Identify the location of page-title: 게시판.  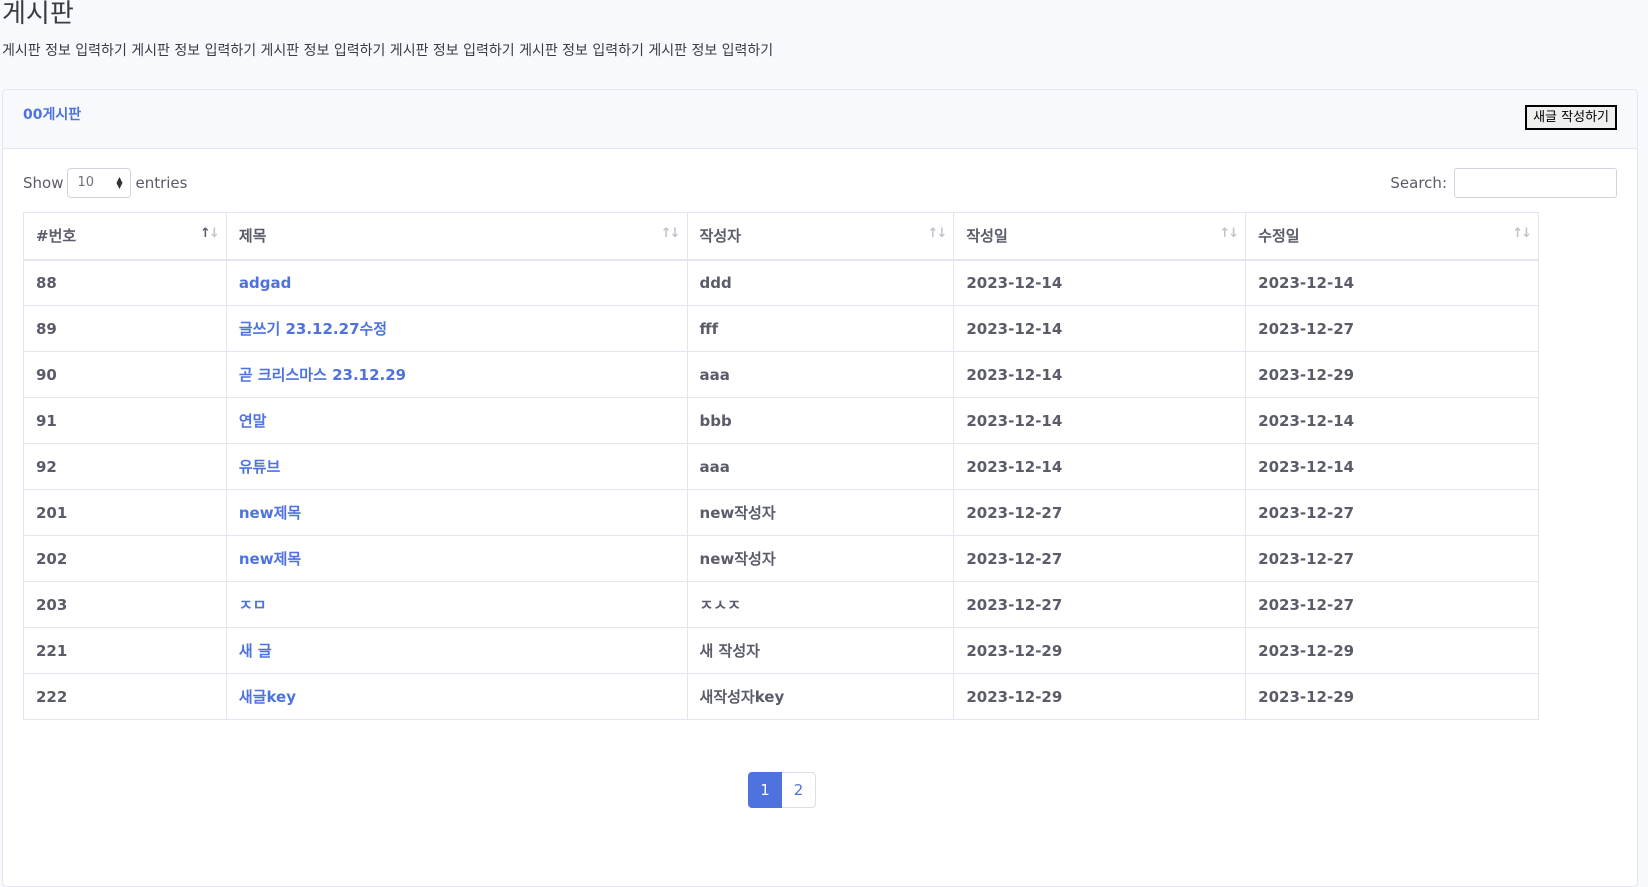
(38, 14).